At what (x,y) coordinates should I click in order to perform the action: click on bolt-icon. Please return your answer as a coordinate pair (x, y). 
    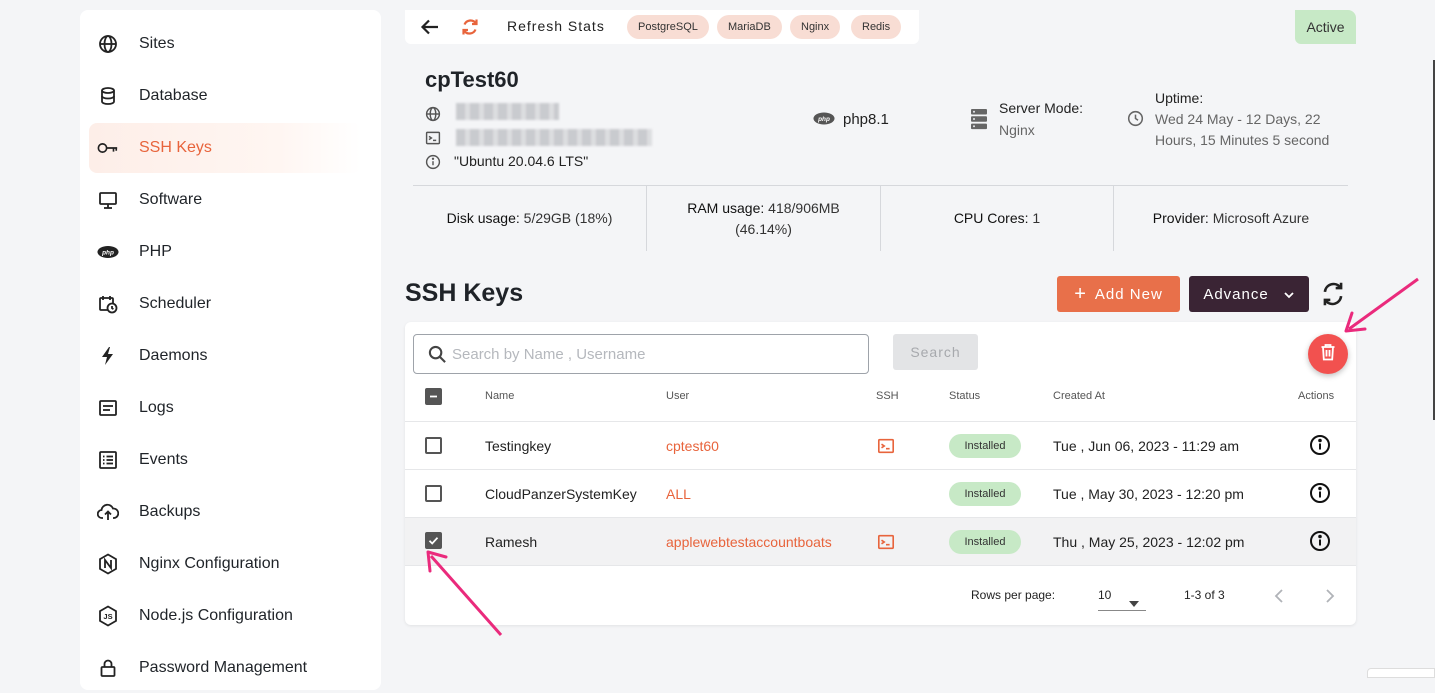
    Looking at the image, I should click on (108, 356).